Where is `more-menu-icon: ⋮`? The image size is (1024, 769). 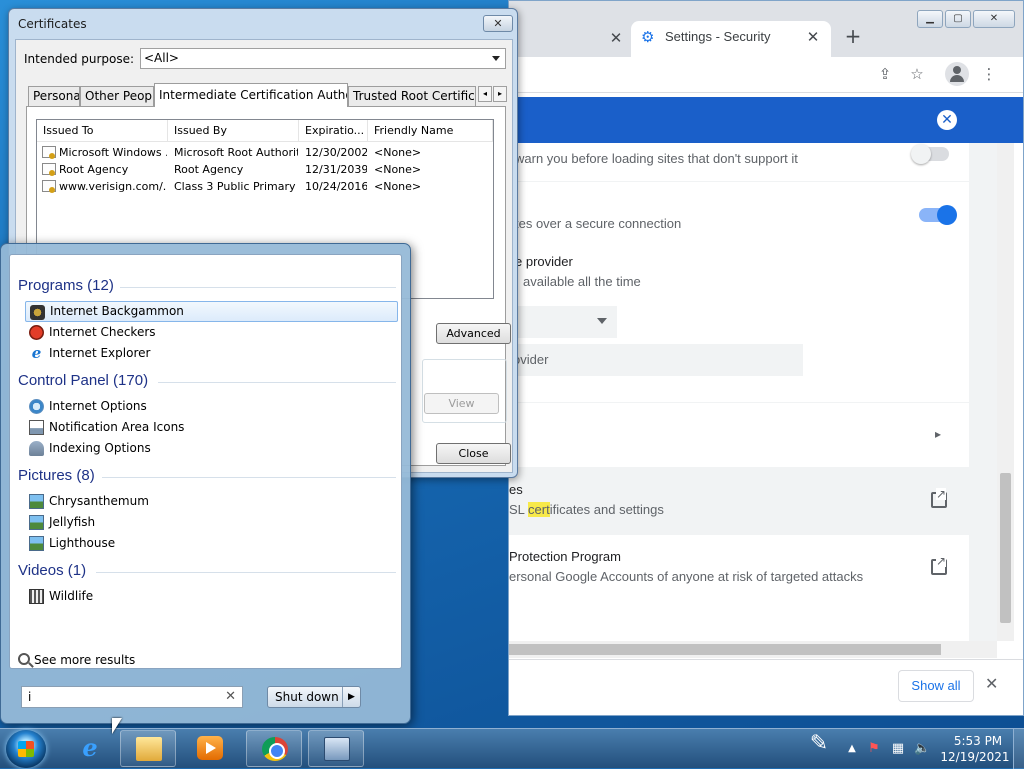
more-menu-icon: ⋮ is located at coordinates (989, 74).